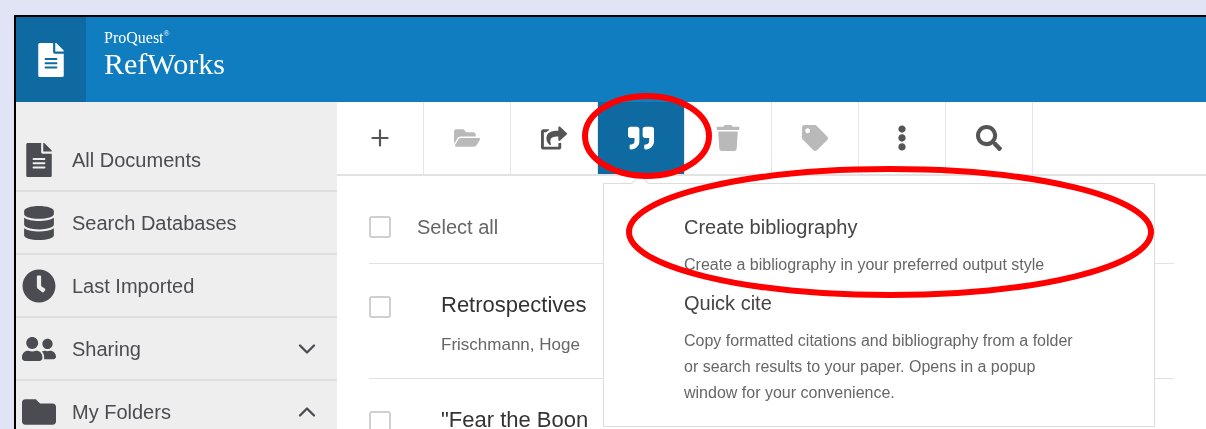 This screenshot has height=429, width=1206. What do you see at coordinates (515, 417) in the screenshot?
I see `document-title: "Fear the Boon` at bounding box center [515, 417].